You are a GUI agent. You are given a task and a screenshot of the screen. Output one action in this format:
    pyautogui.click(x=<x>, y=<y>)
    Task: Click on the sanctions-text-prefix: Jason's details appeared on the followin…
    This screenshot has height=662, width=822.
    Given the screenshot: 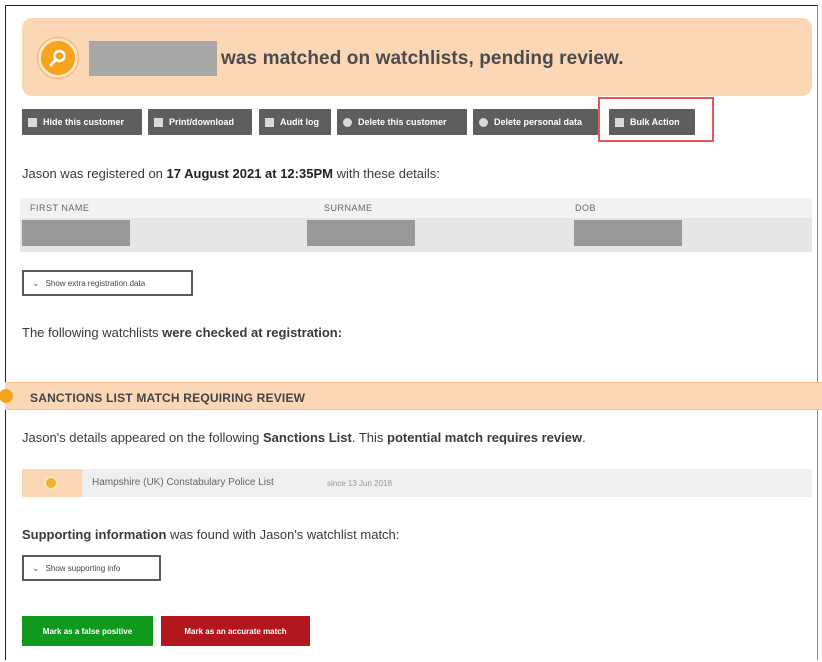 What is the action you would take?
    pyautogui.click(x=142, y=437)
    